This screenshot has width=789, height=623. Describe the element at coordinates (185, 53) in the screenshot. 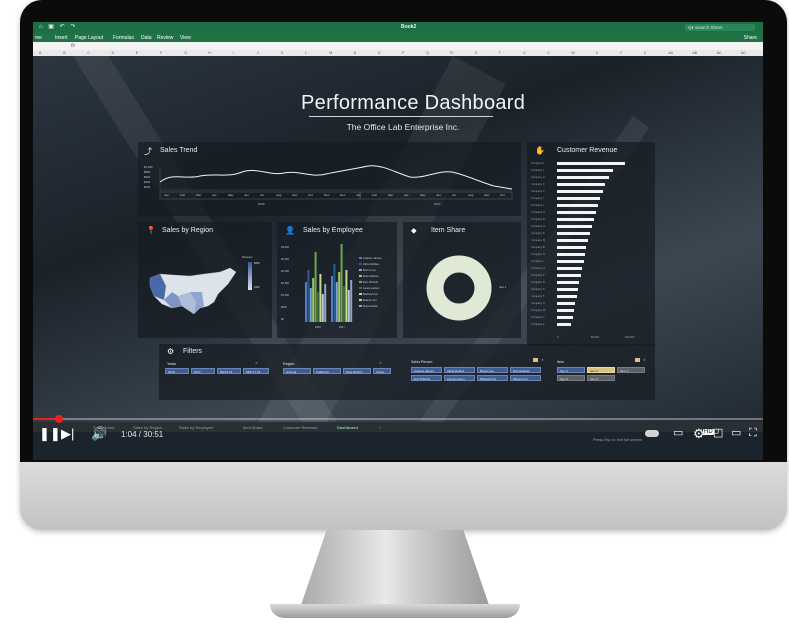

I see `column-header: G` at that location.